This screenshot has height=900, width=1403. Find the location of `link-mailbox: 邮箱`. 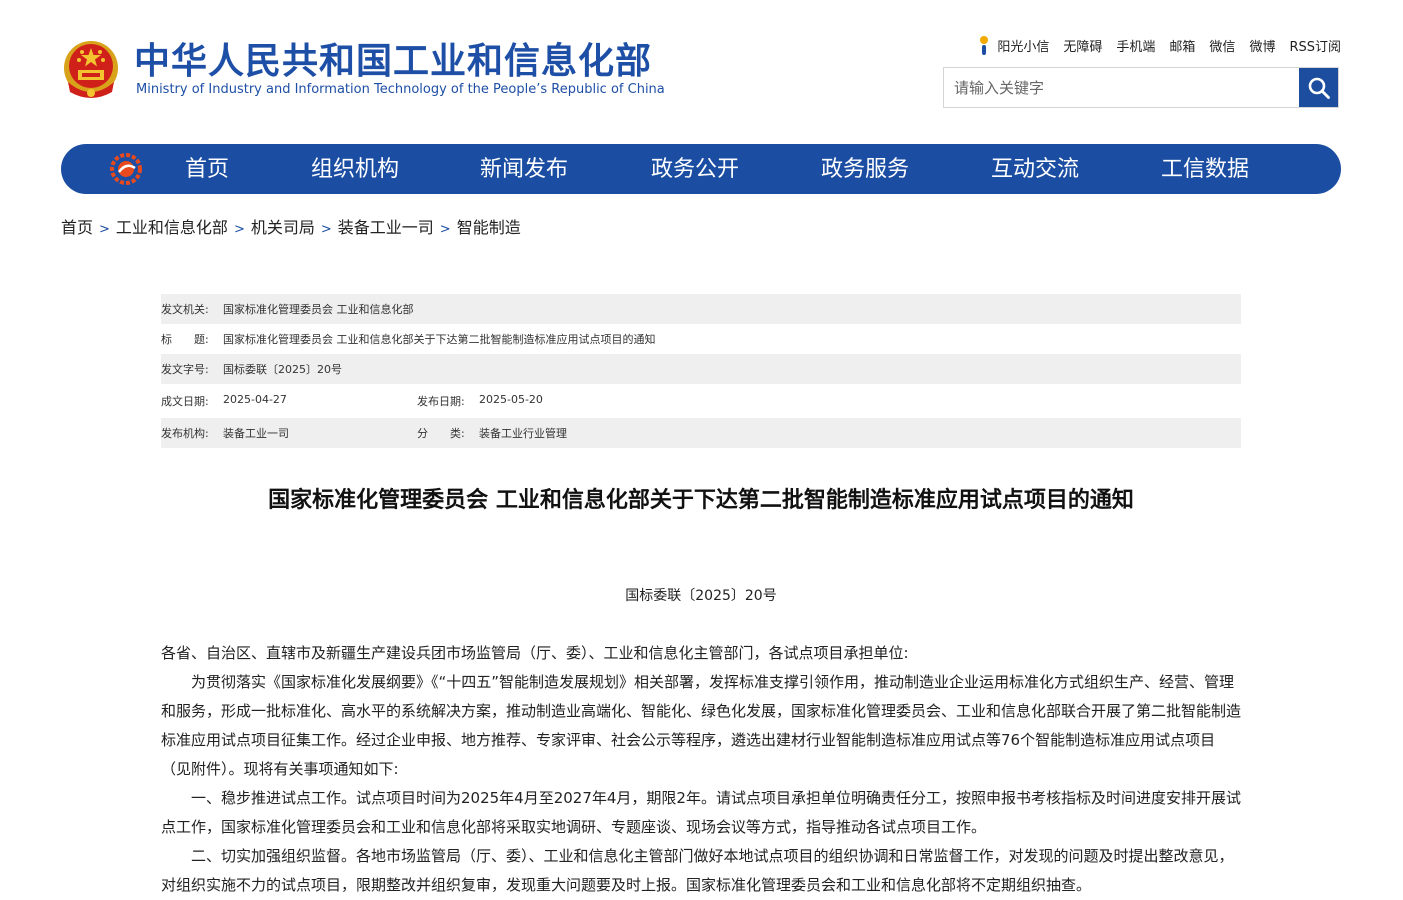

link-mailbox: 邮箱 is located at coordinates (1182, 45).